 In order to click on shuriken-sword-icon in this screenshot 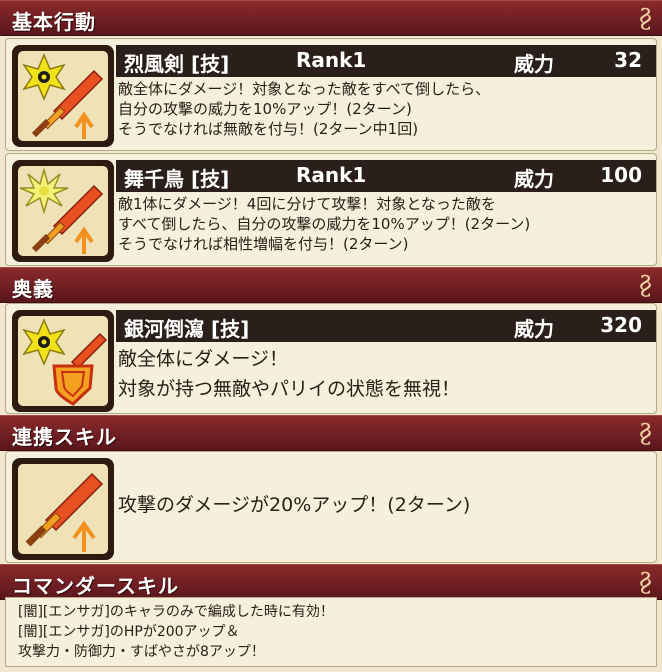, I will do `click(63, 96)`.